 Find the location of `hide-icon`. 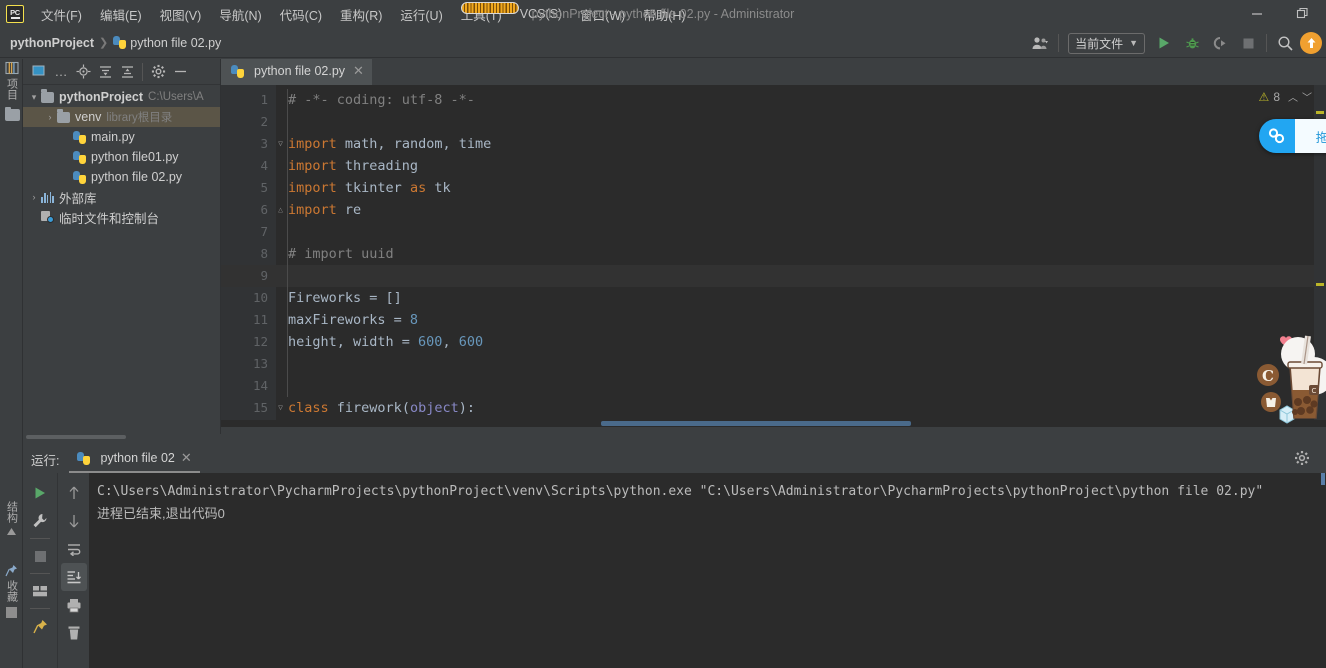

hide-icon is located at coordinates (180, 72).